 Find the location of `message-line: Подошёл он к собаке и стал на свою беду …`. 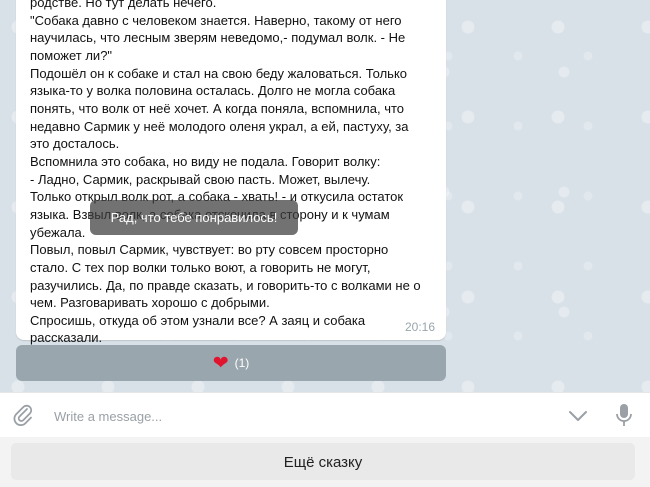

message-line: Подошёл он к собаке и стал на свою беду … is located at coordinates (219, 73).